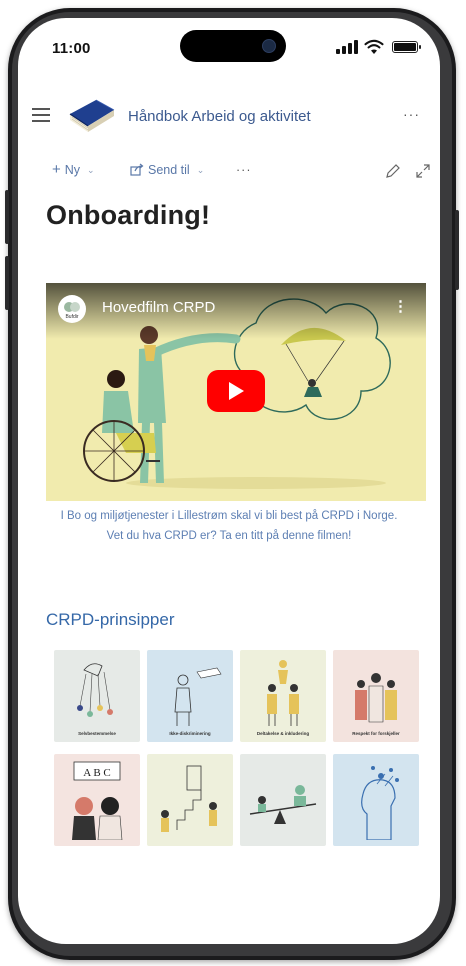 Image resolution: width=466 pixels, height=966 pixels. I want to click on site-title: Håndbok Arbeid og aktivitet, so click(219, 116).